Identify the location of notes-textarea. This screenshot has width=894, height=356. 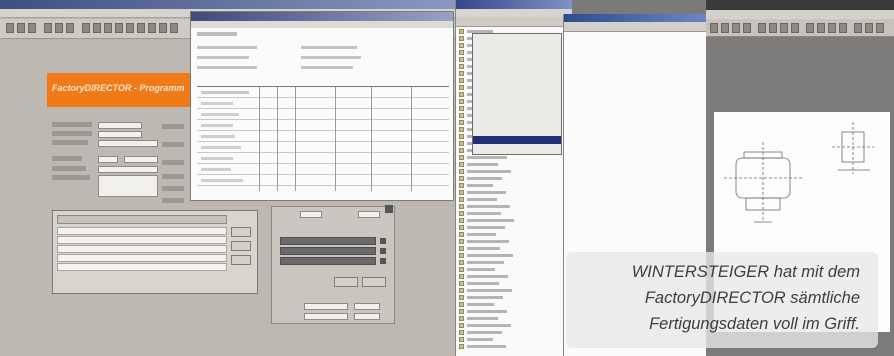
(128, 186).